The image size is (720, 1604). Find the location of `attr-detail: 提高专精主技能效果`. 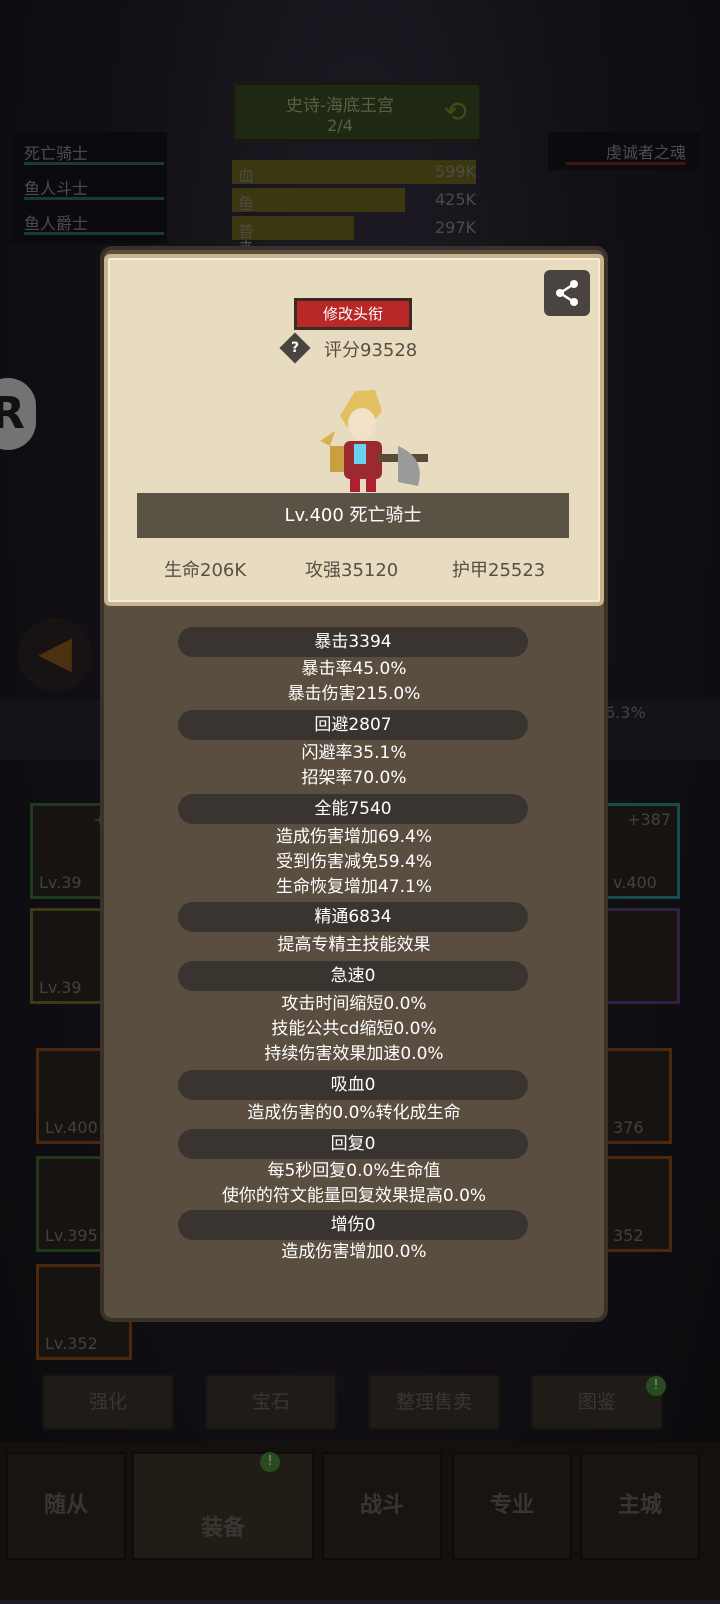

attr-detail: 提高专精主技能效果 is located at coordinates (354, 945).